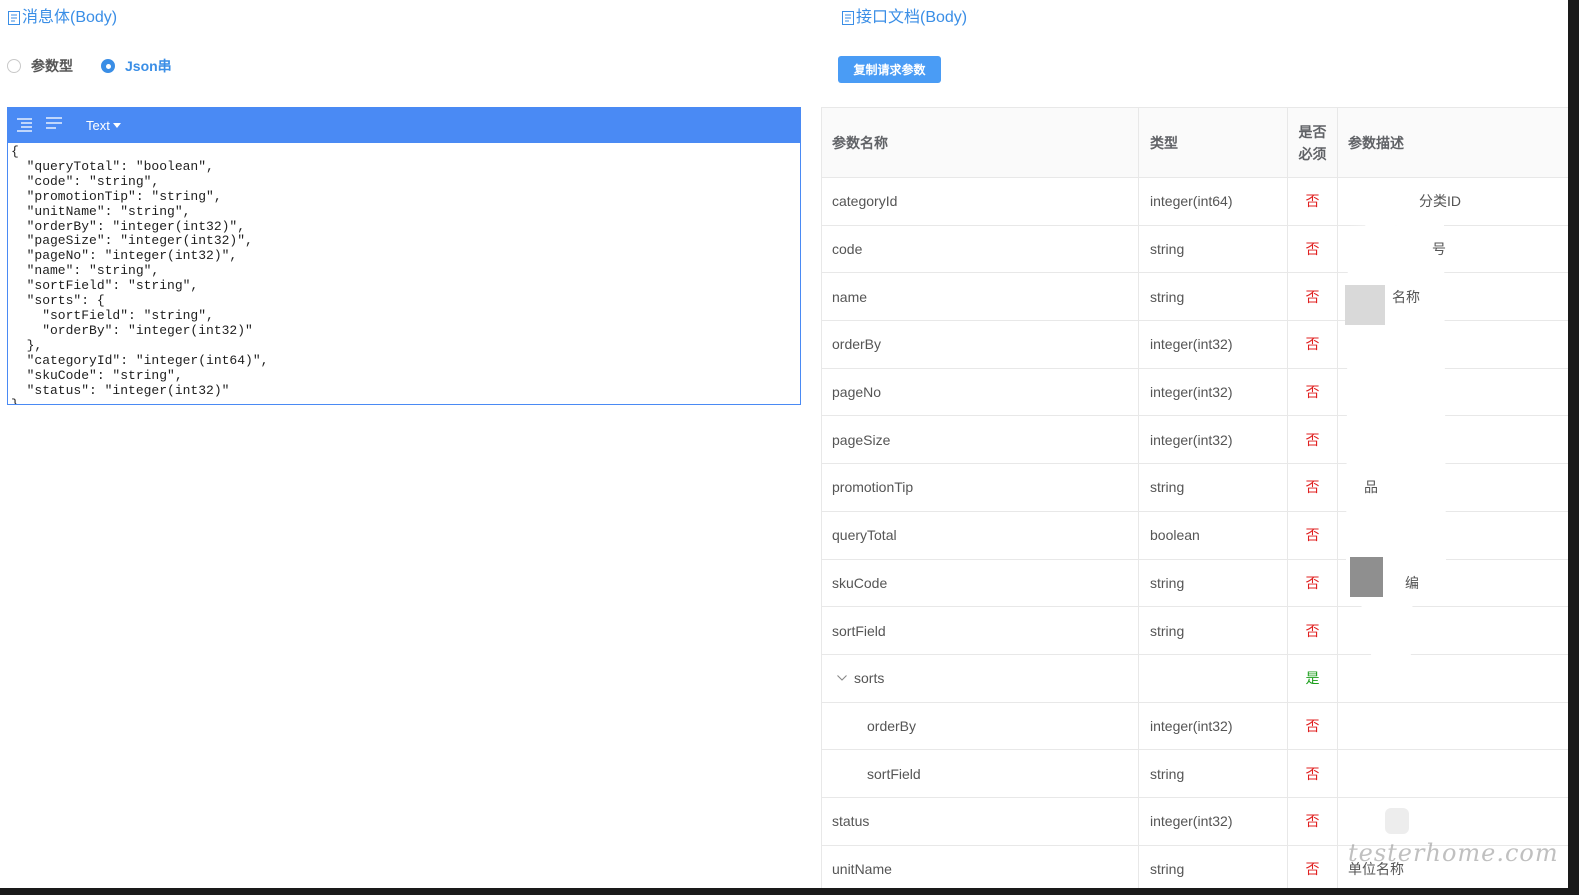 This screenshot has width=1579, height=895. Describe the element at coordinates (869, 678) in the screenshot. I see `param-name: sorts` at that location.